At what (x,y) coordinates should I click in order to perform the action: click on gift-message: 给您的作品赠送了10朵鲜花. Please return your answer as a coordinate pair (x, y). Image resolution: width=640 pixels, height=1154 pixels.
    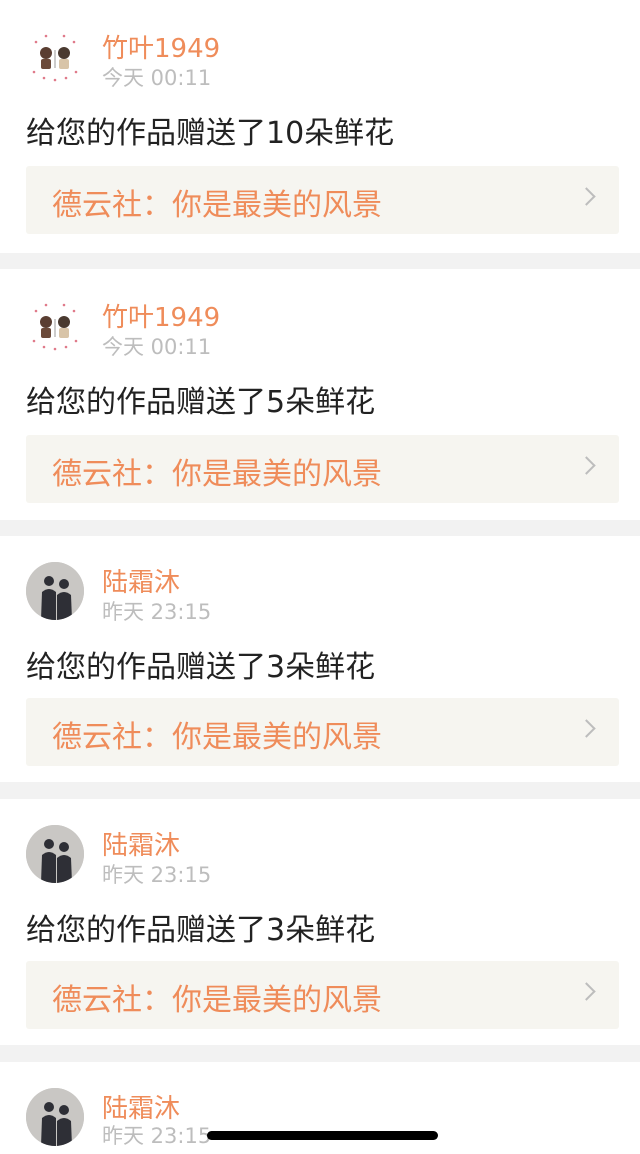
    Looking at the image, I should click on (210, 133).